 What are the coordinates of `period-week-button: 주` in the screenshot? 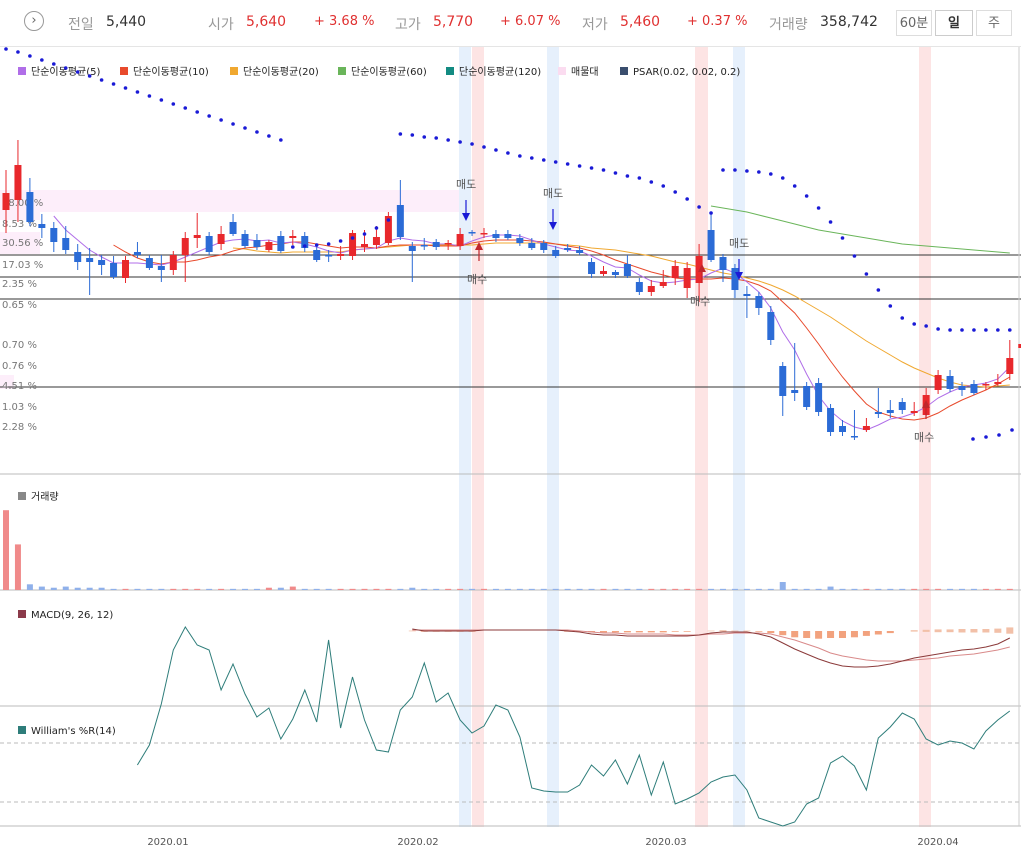 It's located at (994, 23).